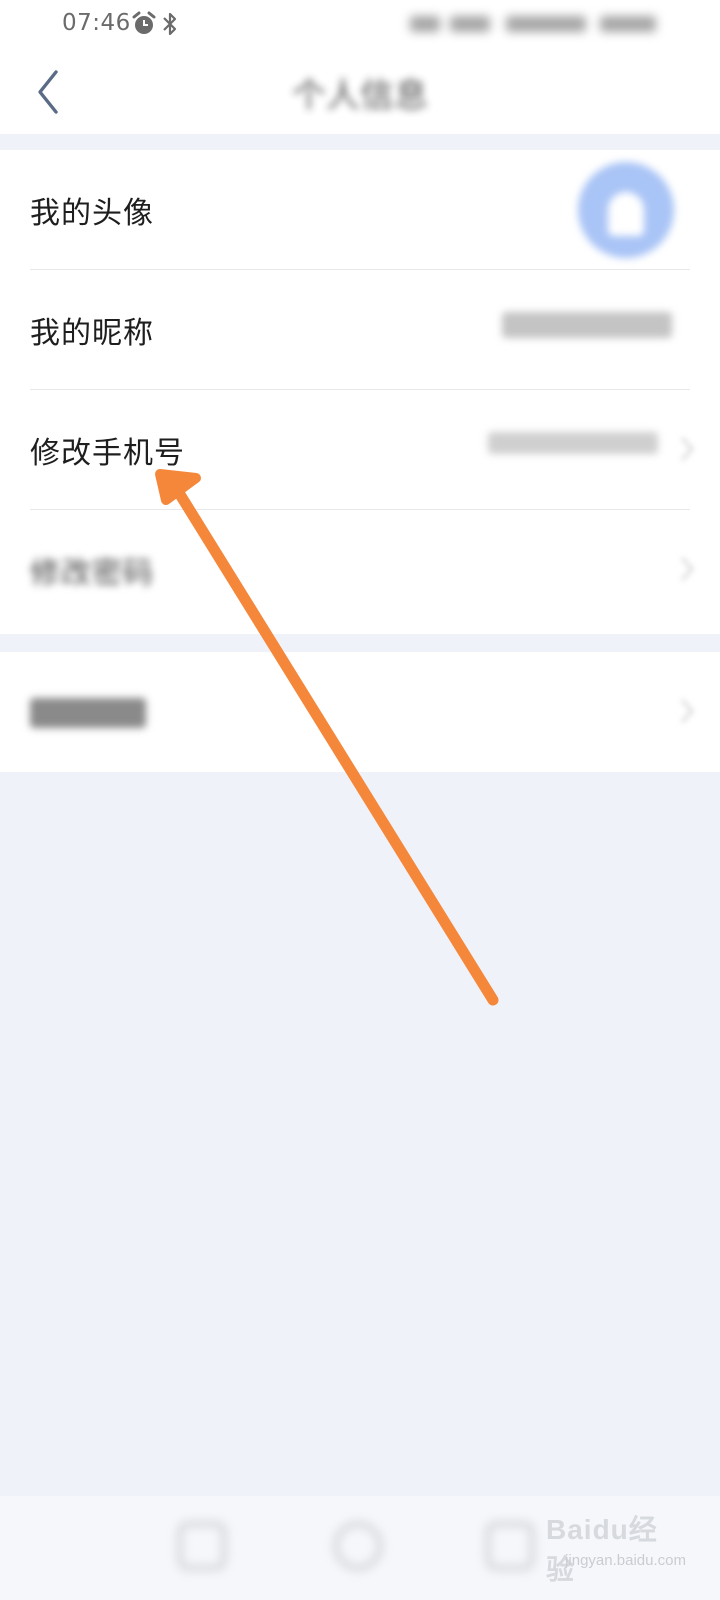 The image size is (720, 1600). What do you see at coordinates (573, 443) in the screenshot?
I see `phone-value` at bounding box center [573, 443].